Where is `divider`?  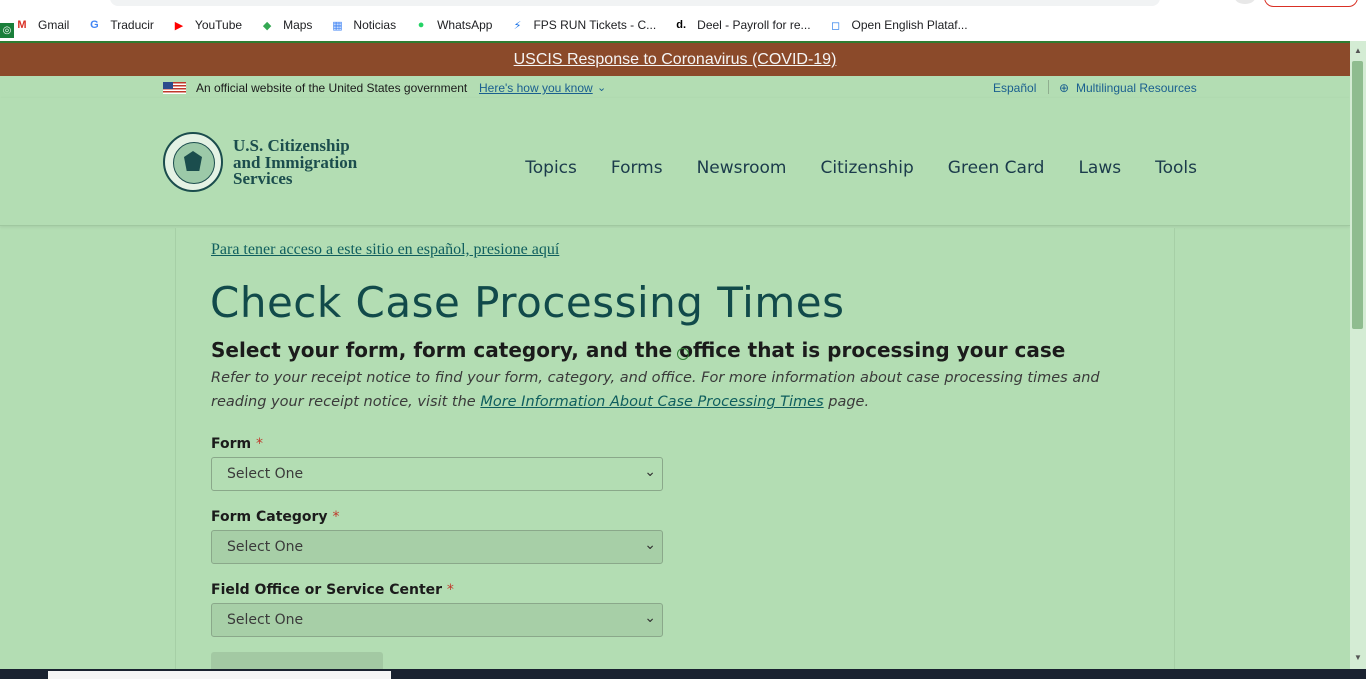 divider is located at coordinates (1048, 87).